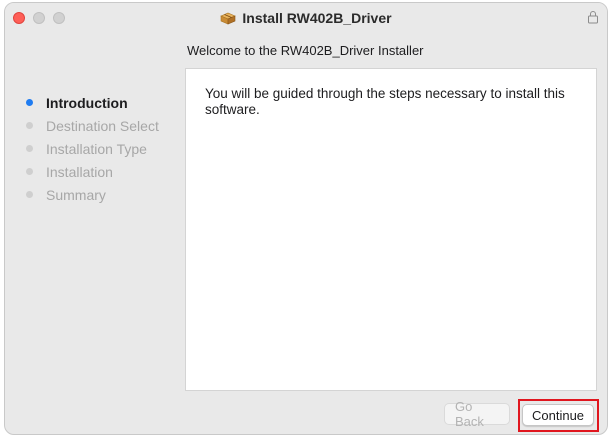  What do you see at coordinates (228, 18) in the screenshot?
I see `package-icon` at bounding box center [228, 18].